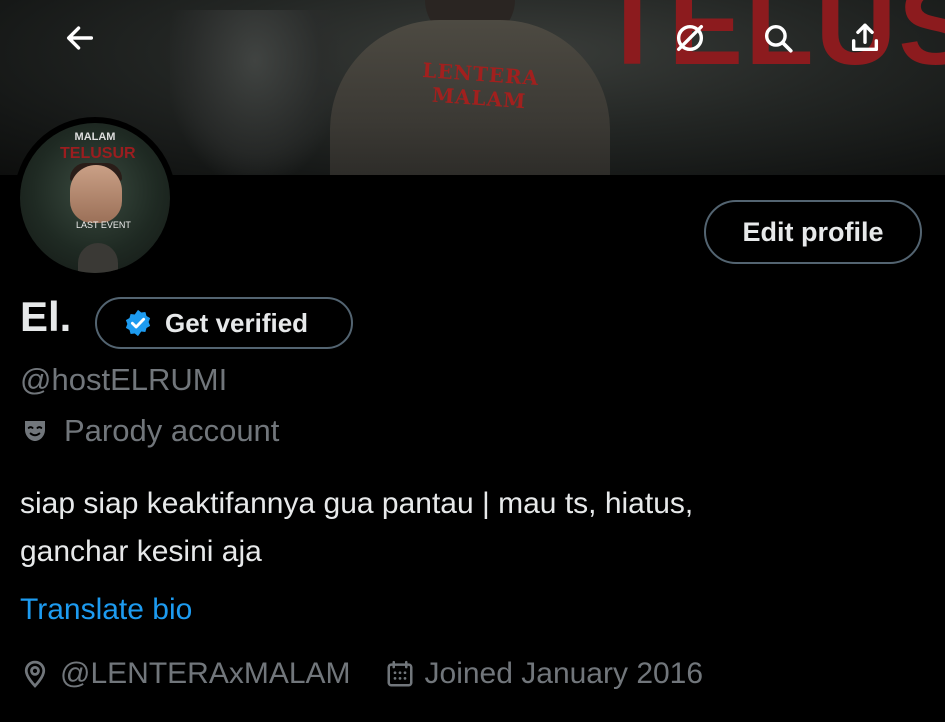 This screenshot has height=722, width=945. What do you see at coordinates (124, 379) in the screenshot?
I see `user-handle: @hostELRUMI` at bounding box center [124, 379].